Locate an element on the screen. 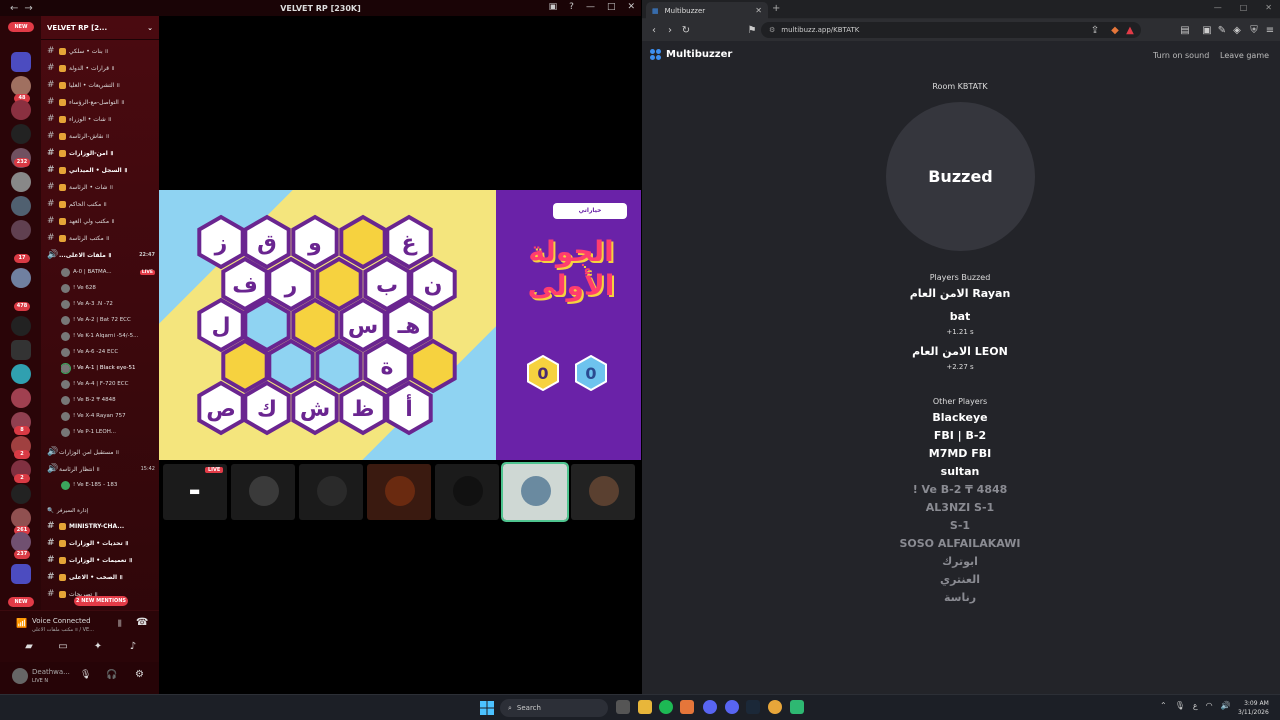 This screenshot has width=1280, height=720. menu-icon: ≡ is located at coordinates (1270, 30).